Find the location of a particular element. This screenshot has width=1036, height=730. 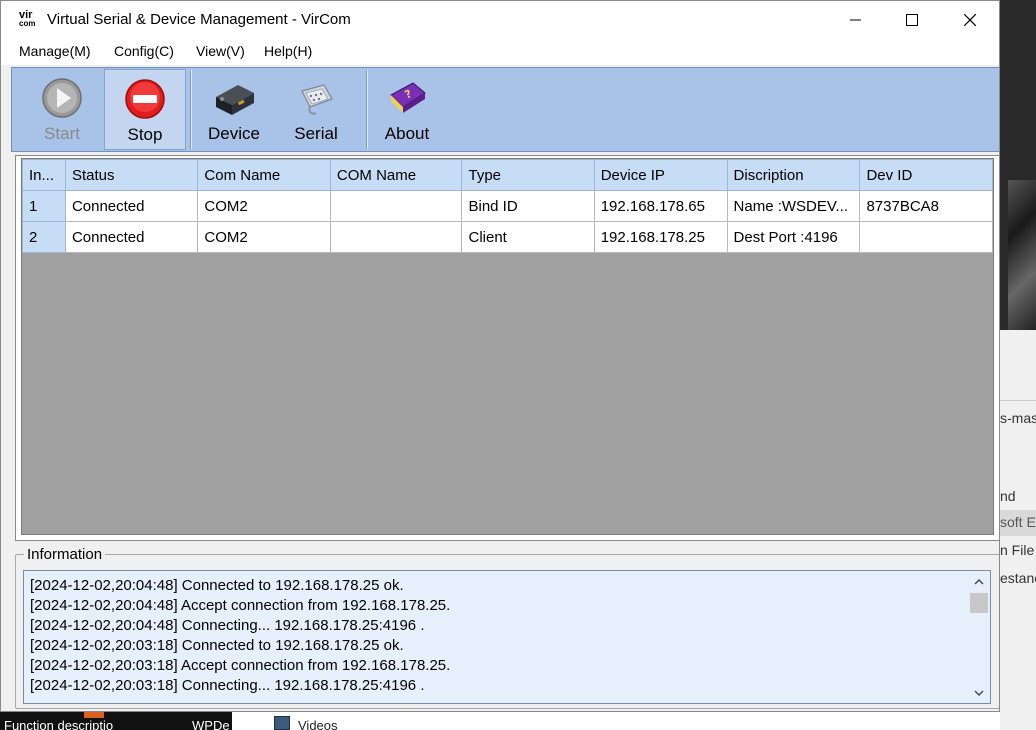

scroll-thumb is located at coordinates (979, 603).